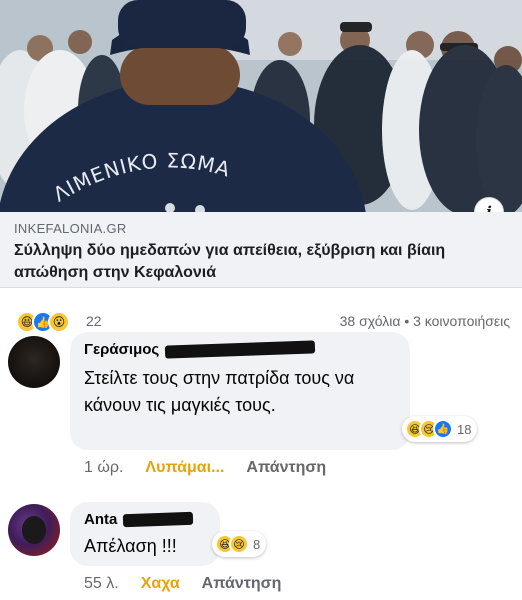 The image size is (522, 600). What do you see at coordinates (43, 322) in the screenshot?
I see `reaction-summary: 😆 👍 😮` at bounding box center [43, 322].